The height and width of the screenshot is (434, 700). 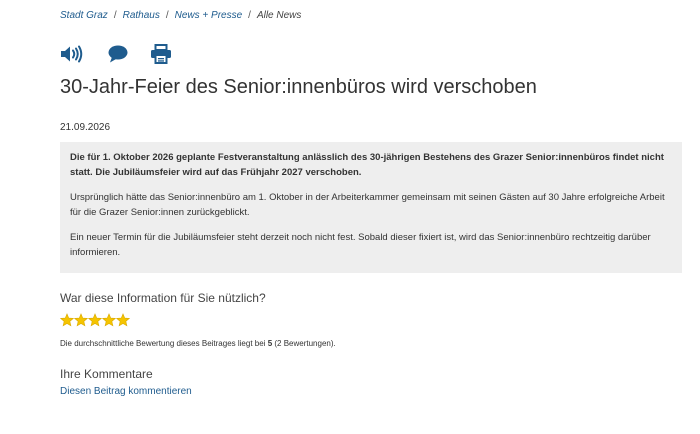 I want to click on speech-bubble-icon, so click(x=118, y=54).